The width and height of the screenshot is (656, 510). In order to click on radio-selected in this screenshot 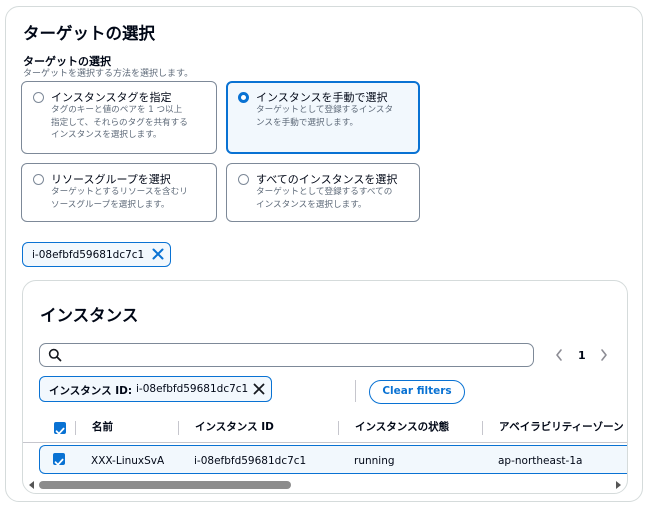, I will do `click(243, 97)`.